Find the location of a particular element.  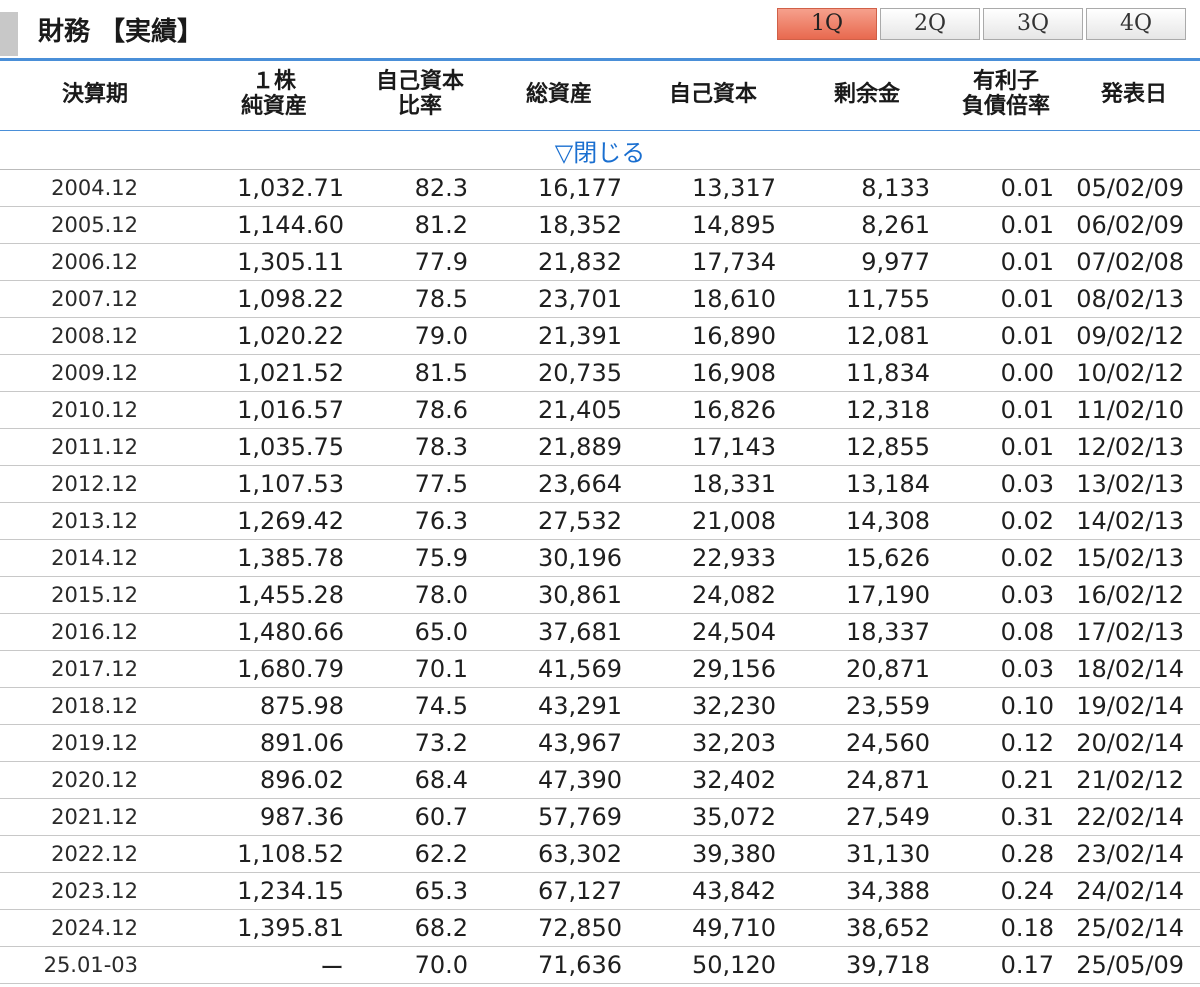

cell-period: 2008.12 is located at coordinates (94, 336).